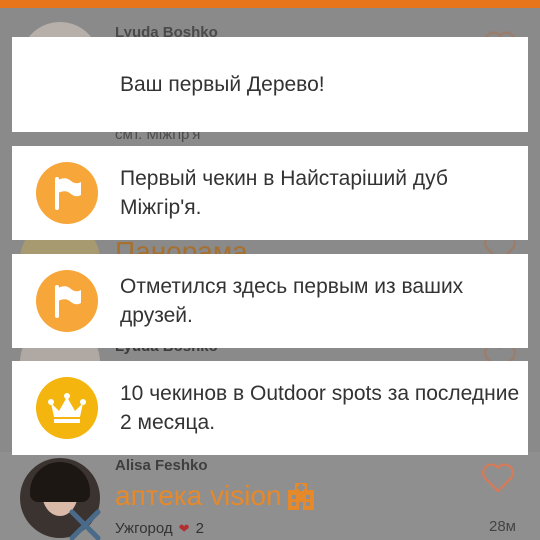 Image resolution: width=540 pixels, height=540 pixels. Describe the element at coordinates (144, 528) in the screenshot. I see `feed-city: Ужгород` at that location.